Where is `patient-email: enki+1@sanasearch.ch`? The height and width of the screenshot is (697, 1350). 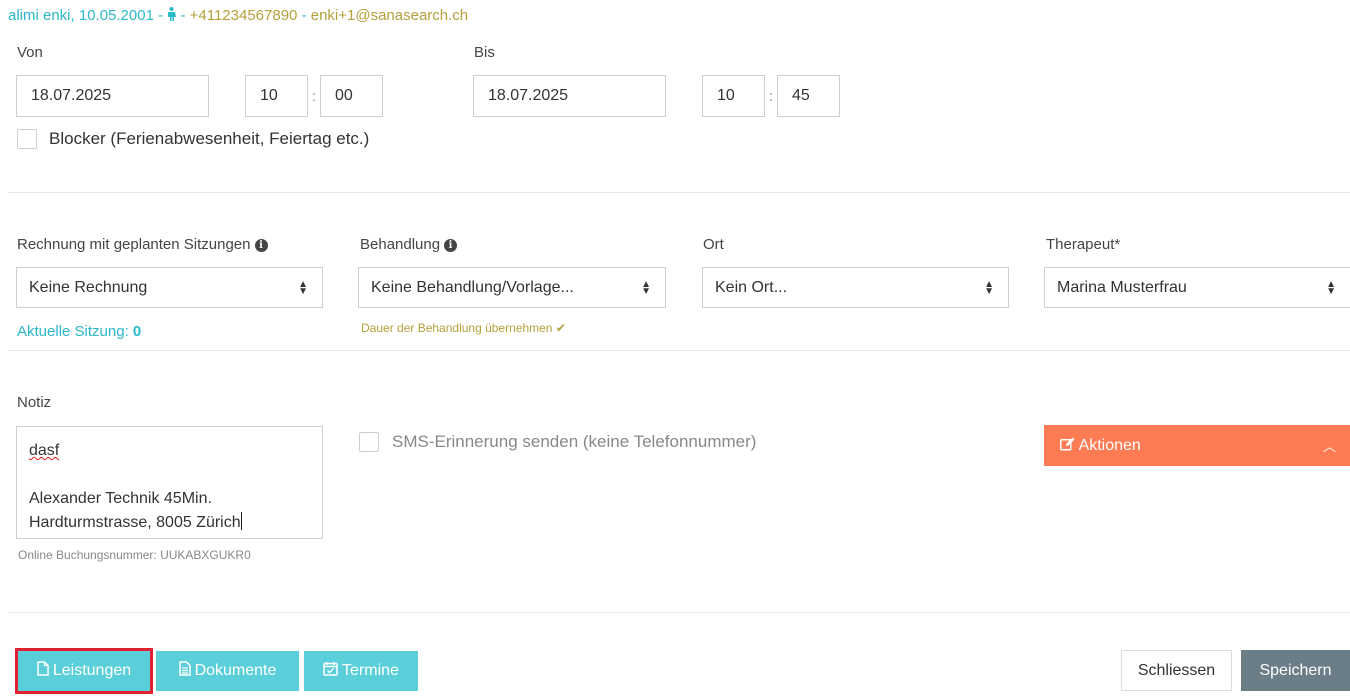
patient-email: enki+1@sanasearch.ch is located at coordinates (389, 15).